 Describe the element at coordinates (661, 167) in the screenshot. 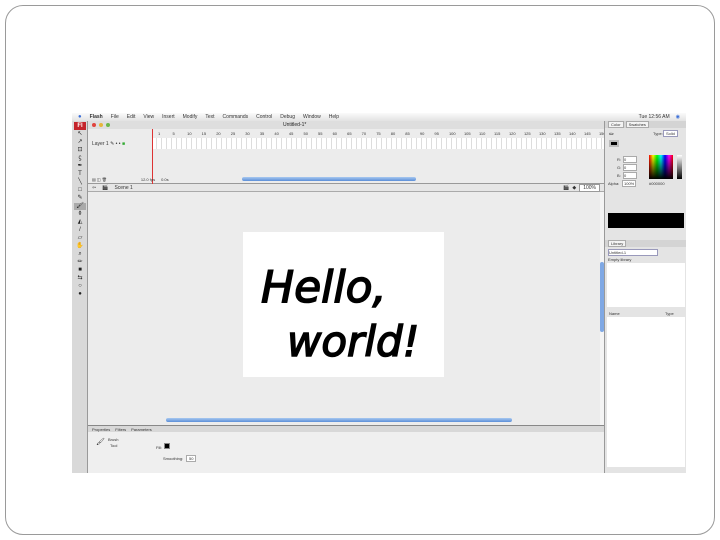

I see `color-spectrum` at that location.